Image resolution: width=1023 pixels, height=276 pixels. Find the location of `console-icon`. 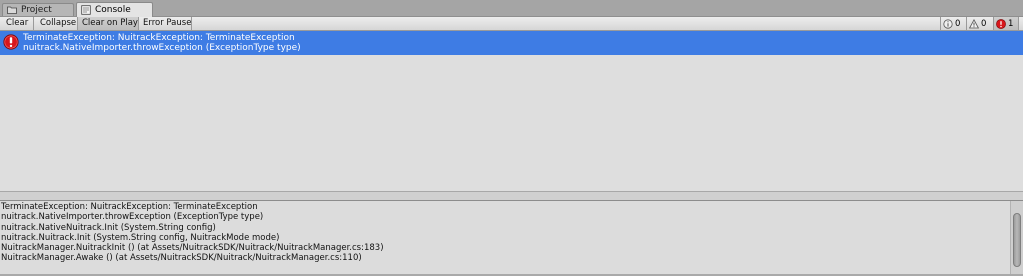

console-icon is located at coordinates (86, 10).